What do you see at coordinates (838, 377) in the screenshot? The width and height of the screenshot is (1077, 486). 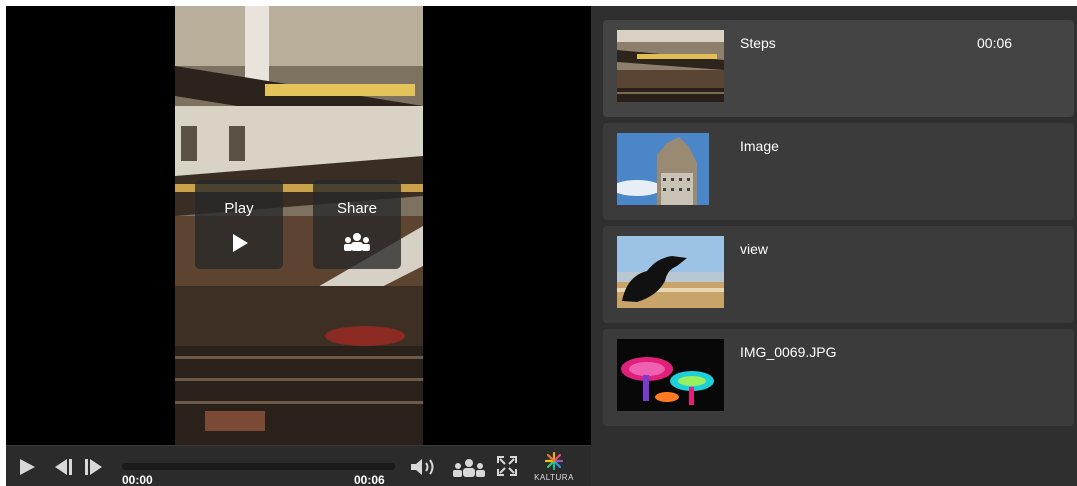 I see `playlist-item: IMG_0069.JPG` at bounding box center [838, 377].